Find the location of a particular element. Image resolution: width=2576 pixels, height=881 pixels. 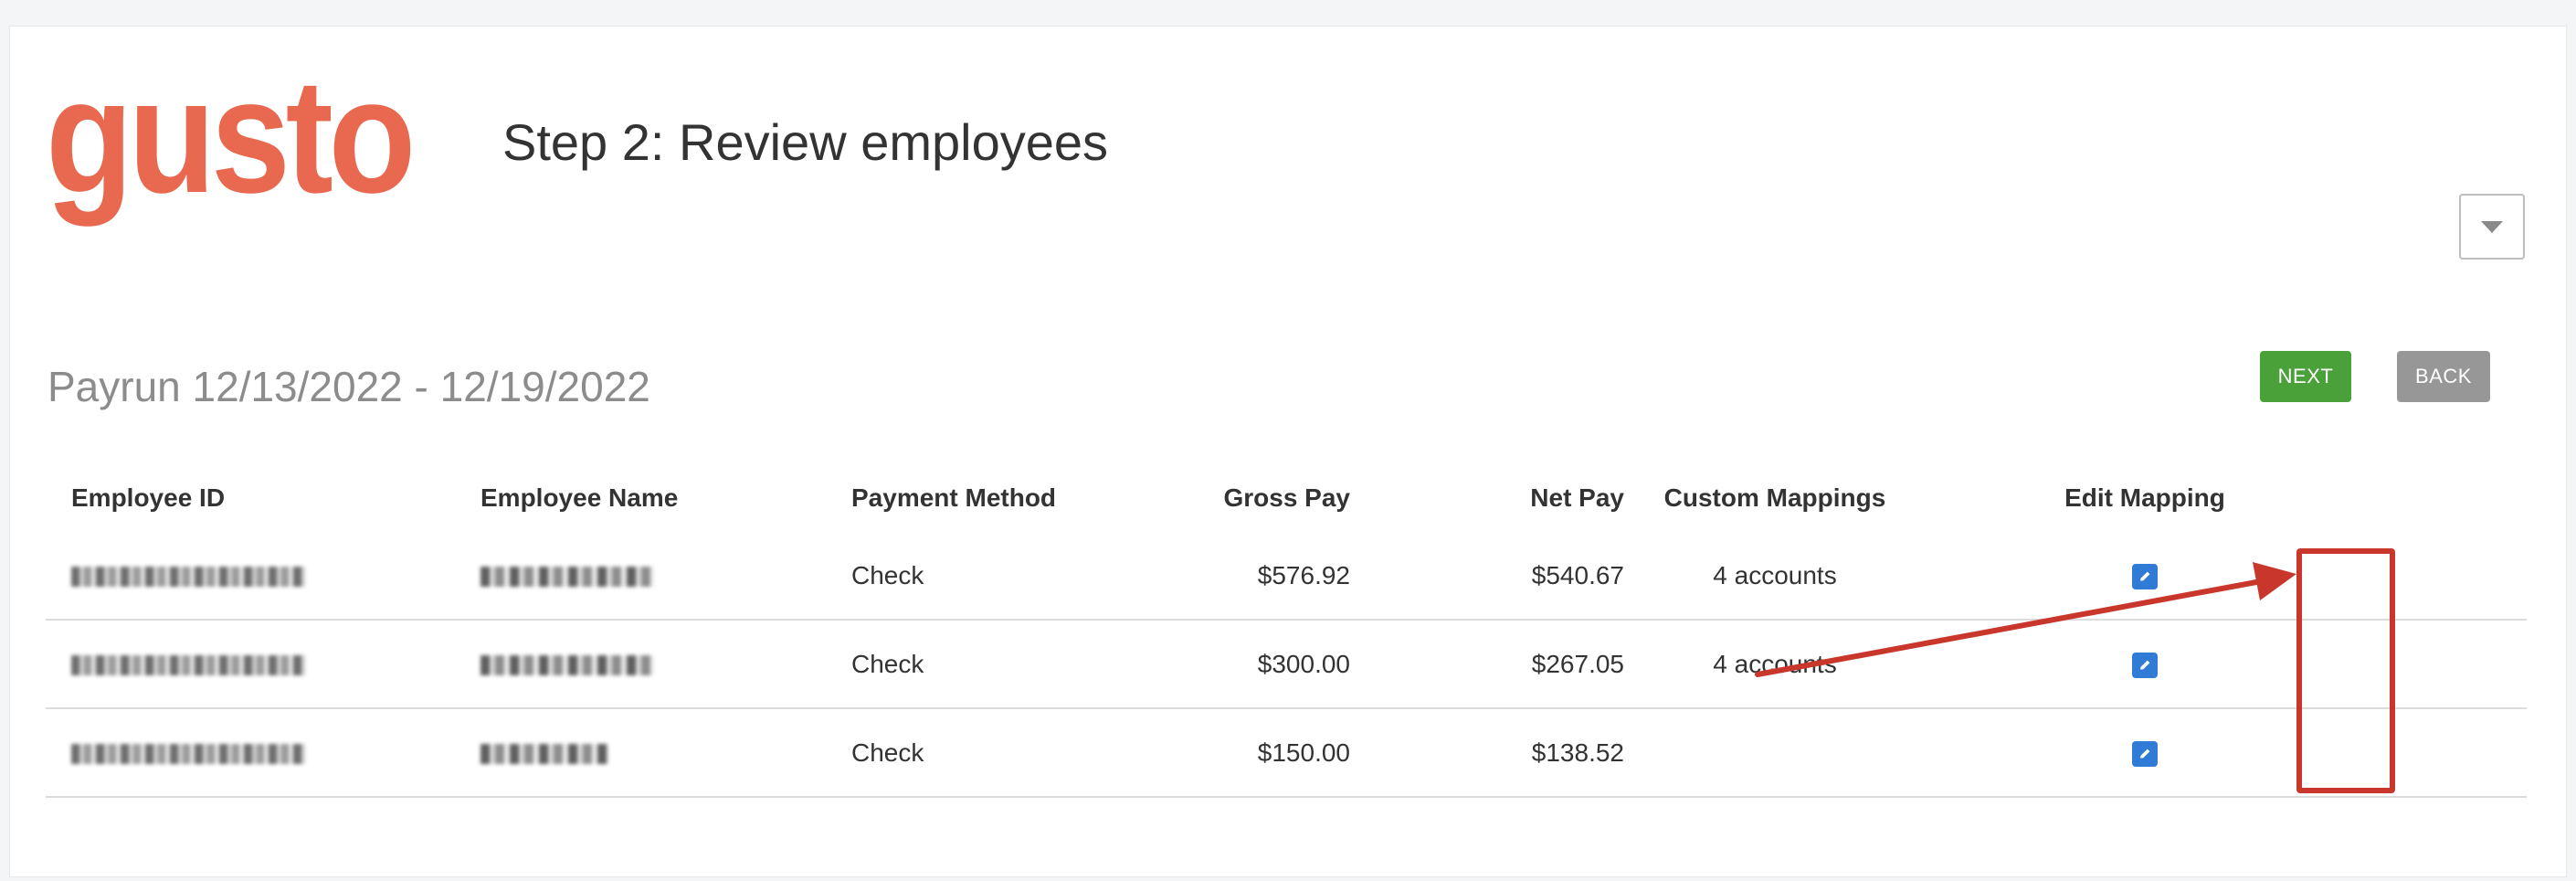

header-edit-mapping: Edit Mapping is located at coordinates (2144, 497).